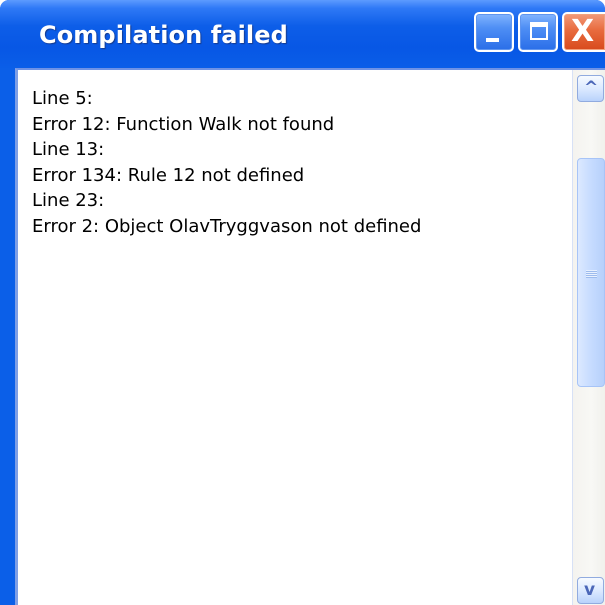  I want to click on close-icon: X, so click(583, 31).